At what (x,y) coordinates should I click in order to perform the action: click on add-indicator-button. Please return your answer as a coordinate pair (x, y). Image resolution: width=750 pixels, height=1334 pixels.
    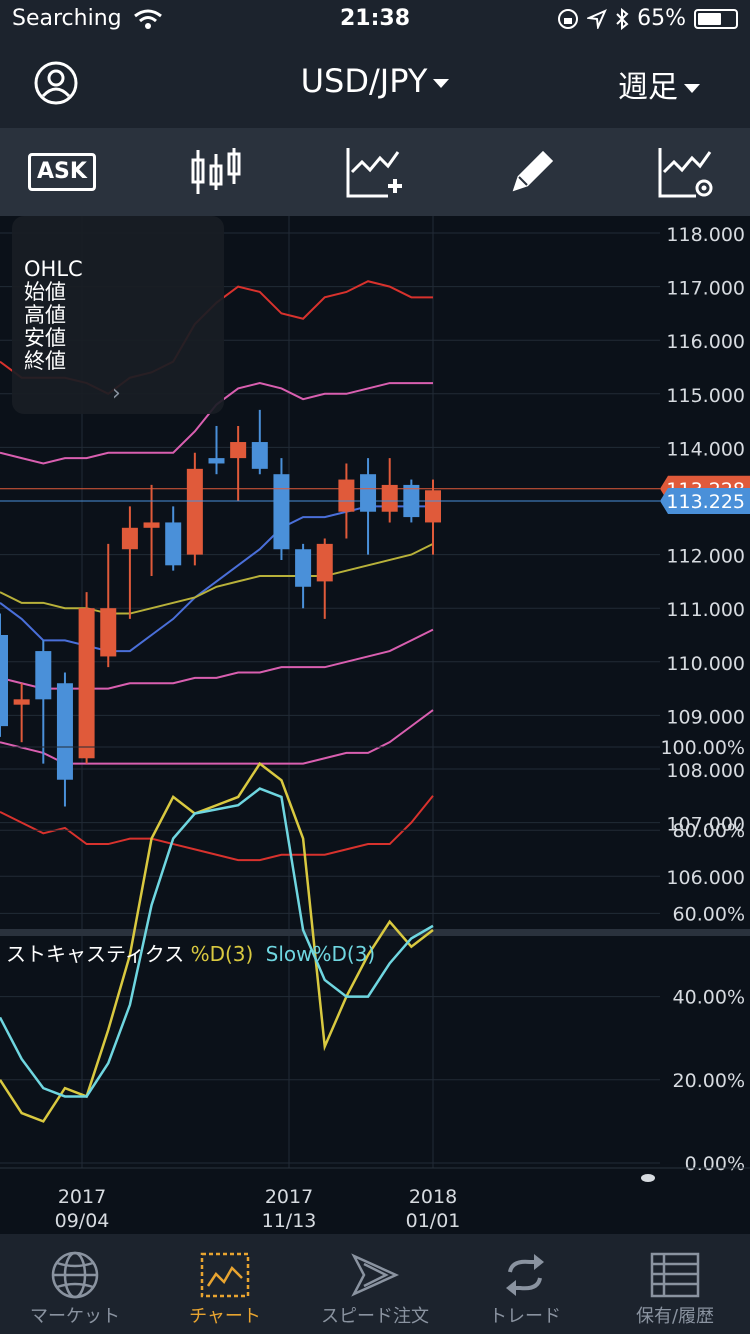
    Looking at the image, I should click on (374, 172).